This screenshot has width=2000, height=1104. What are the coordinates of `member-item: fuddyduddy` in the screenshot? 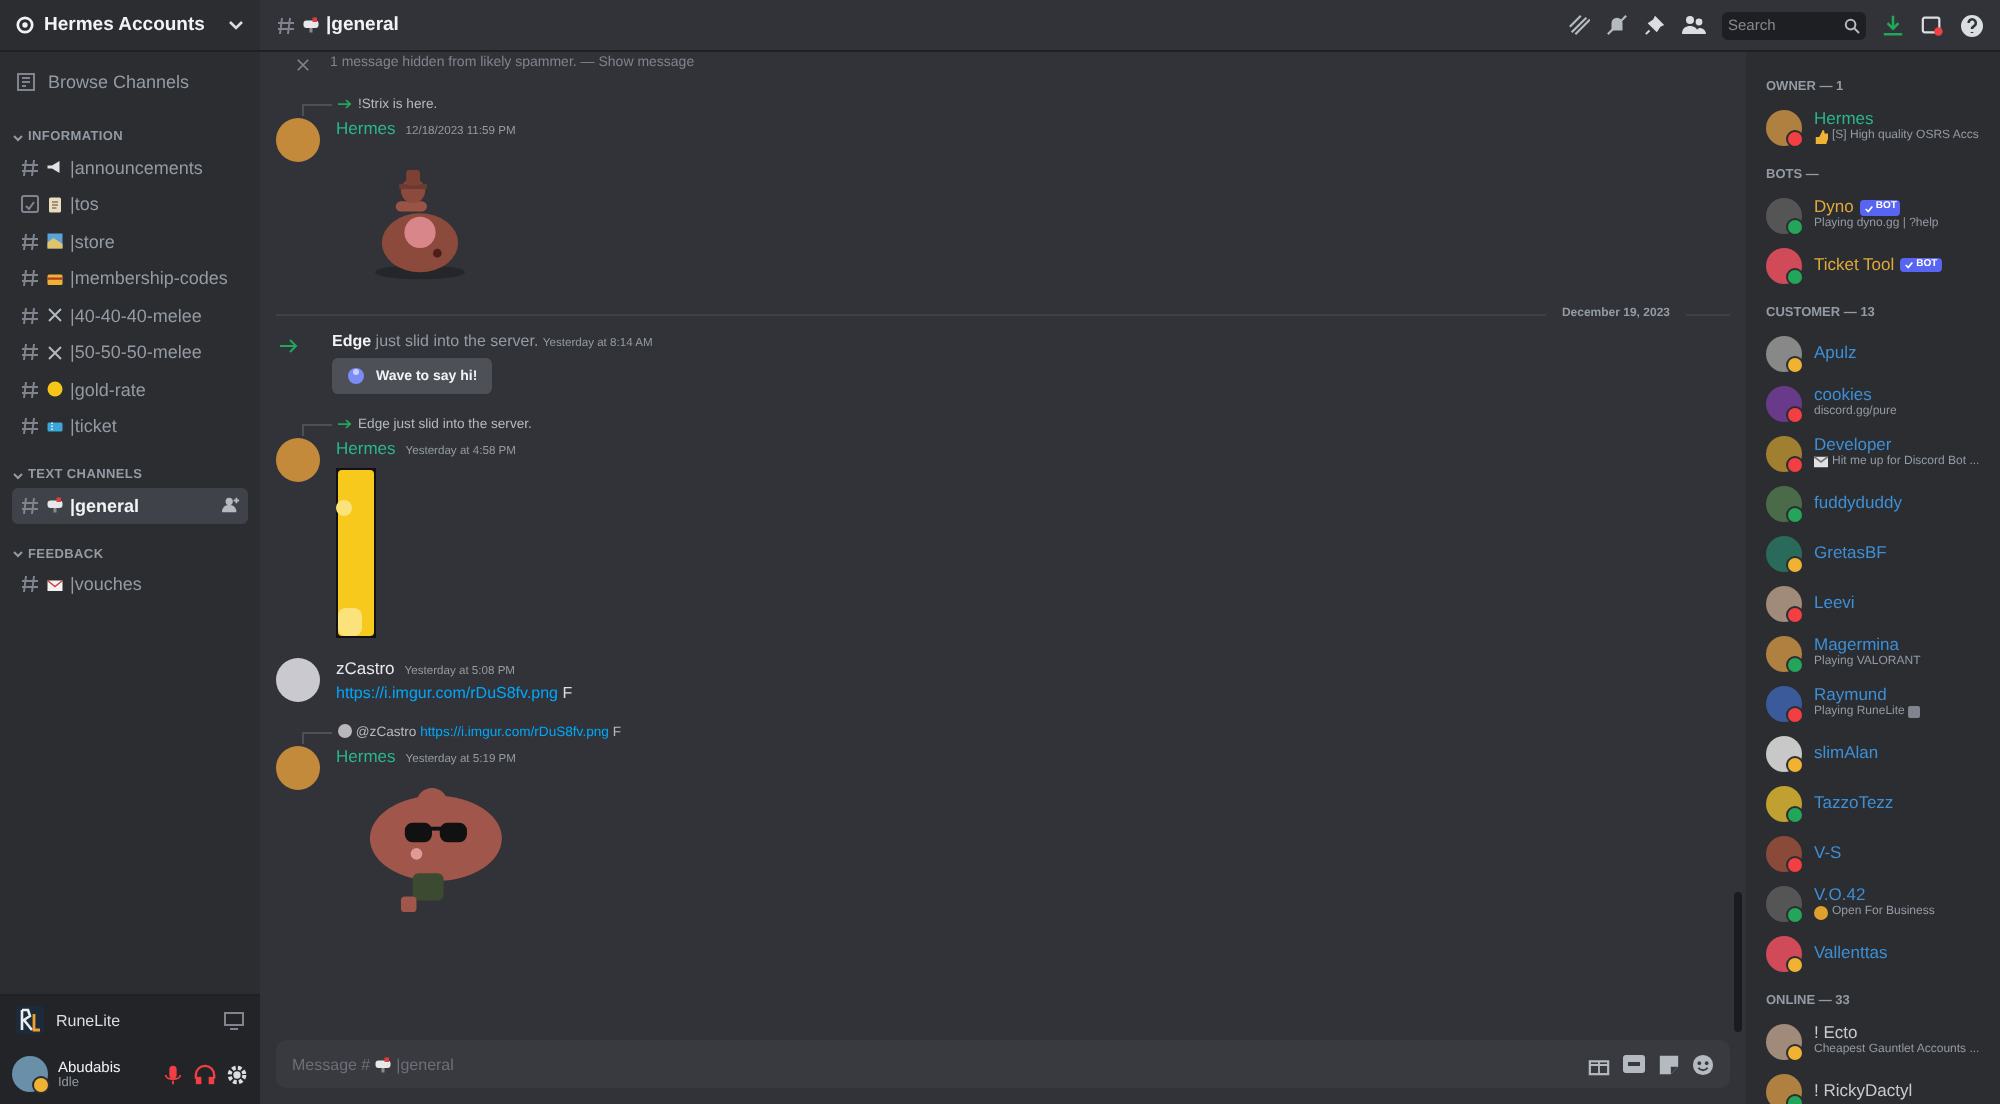 It's located at (1875, 503).